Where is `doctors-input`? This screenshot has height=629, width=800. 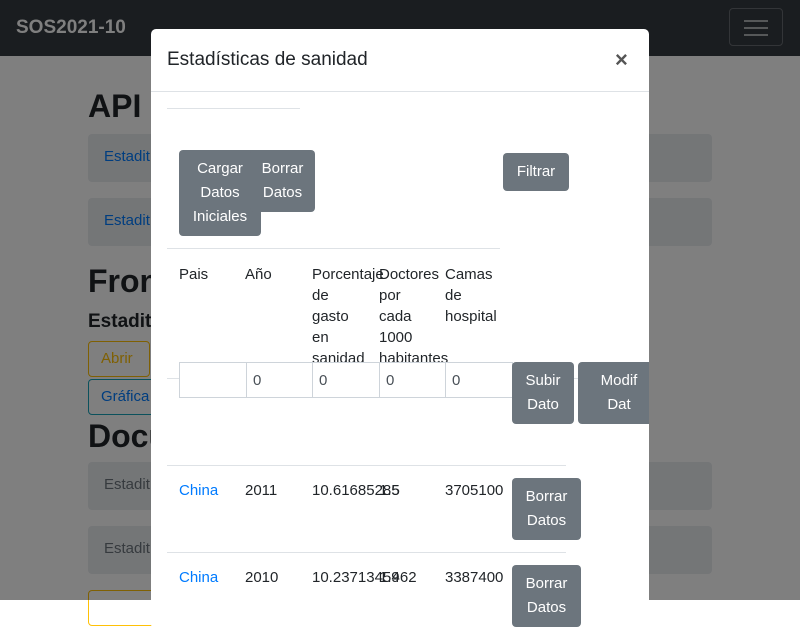 doctors-input is located at coordinates (412, 380).